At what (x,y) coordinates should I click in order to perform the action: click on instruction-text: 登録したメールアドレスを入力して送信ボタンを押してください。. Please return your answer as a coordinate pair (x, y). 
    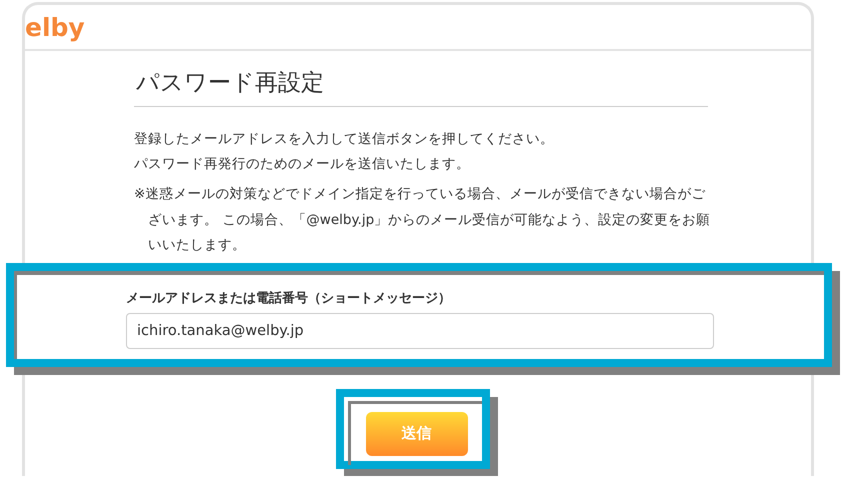
    Looking at the image, I should click on (344, 139).